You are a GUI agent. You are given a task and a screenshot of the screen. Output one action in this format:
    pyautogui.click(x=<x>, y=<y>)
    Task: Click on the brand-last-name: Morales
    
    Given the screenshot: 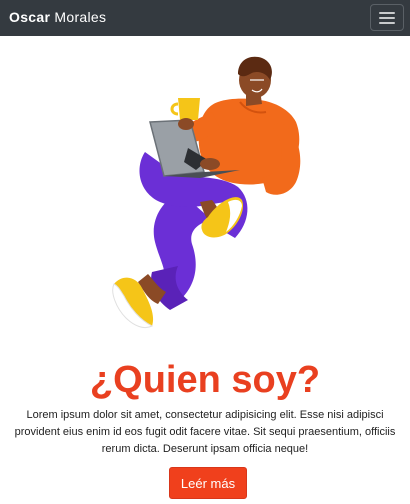 What is the action you would take?
    pyautogui.click(x=80, y=17)
    